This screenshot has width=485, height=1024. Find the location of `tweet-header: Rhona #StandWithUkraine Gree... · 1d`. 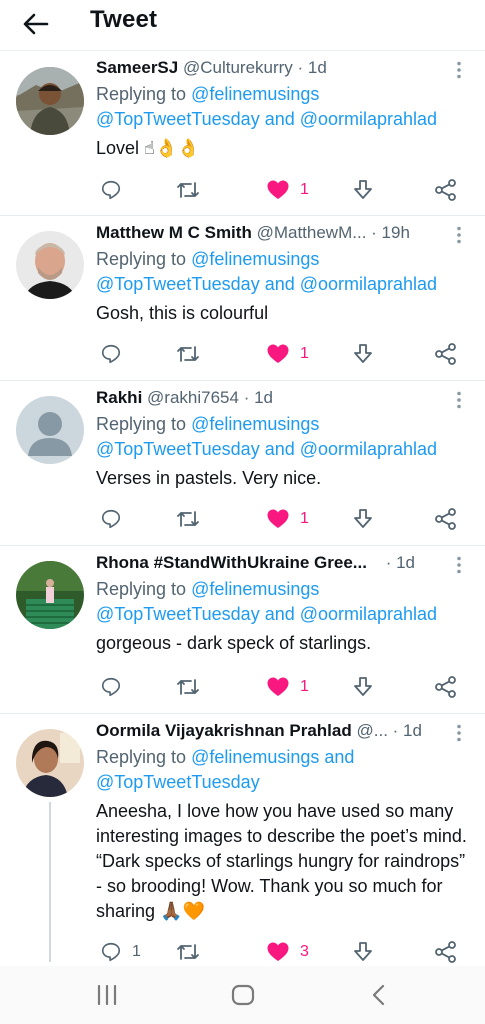

tweet-header: Rhona #StandWithUkraine Gree... · 1d is located at coordinates (282, 563).